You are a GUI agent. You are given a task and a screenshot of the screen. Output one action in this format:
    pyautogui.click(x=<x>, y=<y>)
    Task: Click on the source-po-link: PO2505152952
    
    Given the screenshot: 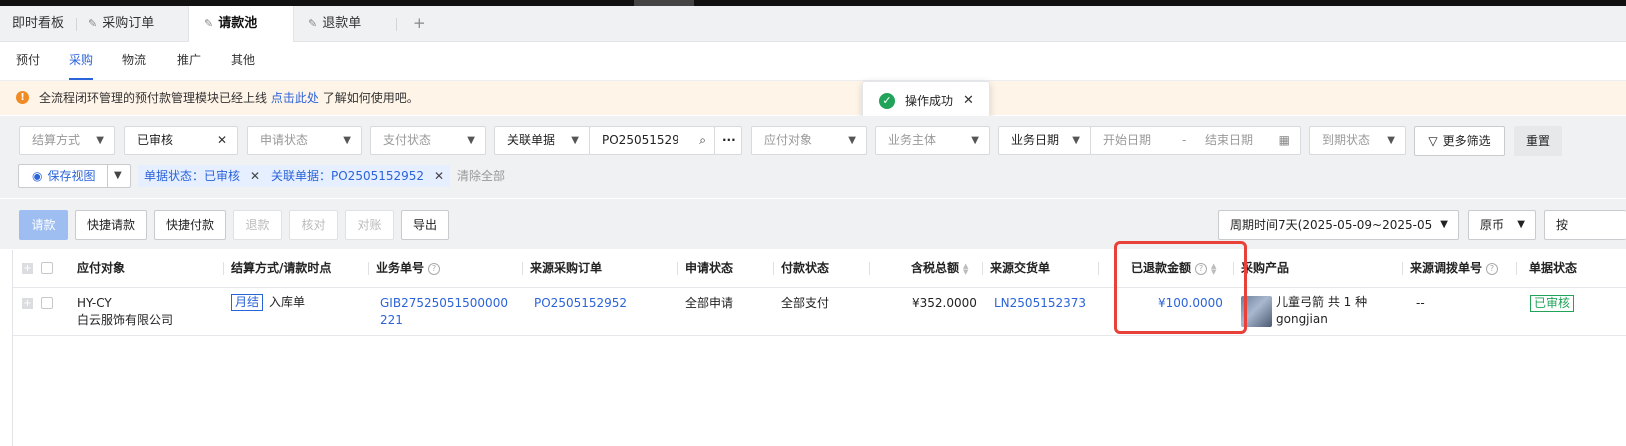 What is the action you would take?
    pyautogui.click(x=580, y=303)
    